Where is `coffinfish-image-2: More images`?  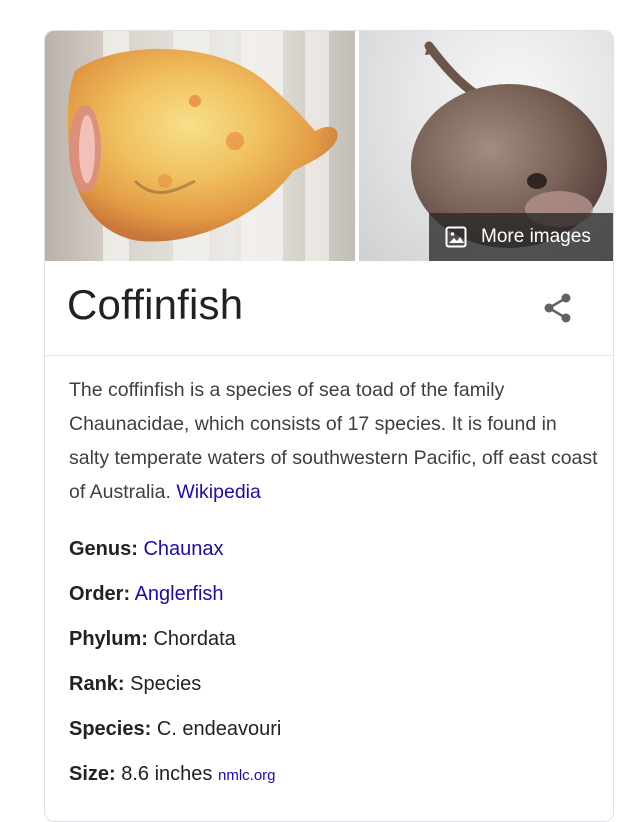
coffinfish-image-2: More images is located at coordinates (486, 146).